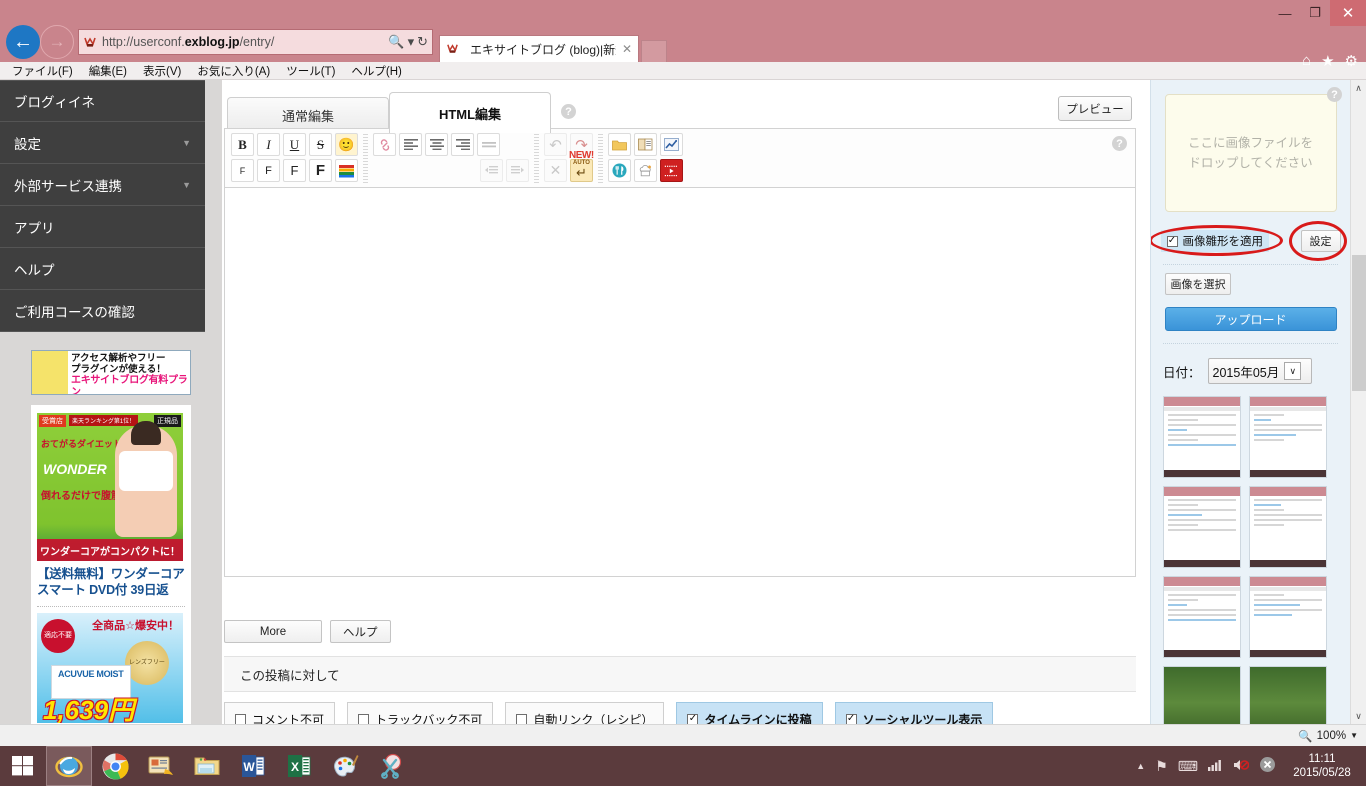 The height and width of the screenshot is (786, 1366). Describe the element at coordinates (1188, 766) in the screenshot. I see `ime-input-icon: ⌨` at that location.